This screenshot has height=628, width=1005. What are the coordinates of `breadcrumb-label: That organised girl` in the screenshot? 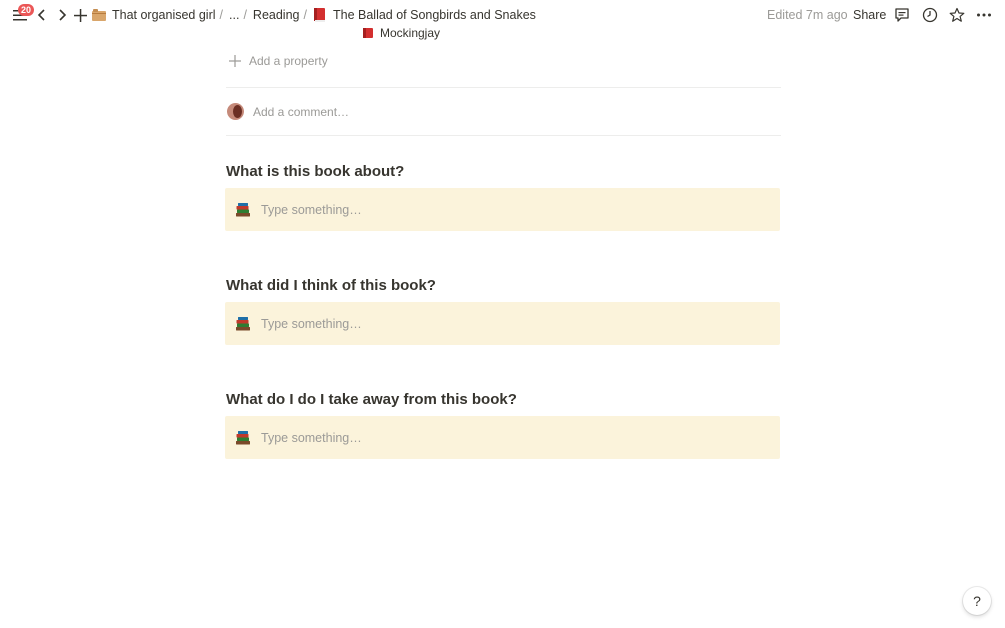 It's located at (164, 15).